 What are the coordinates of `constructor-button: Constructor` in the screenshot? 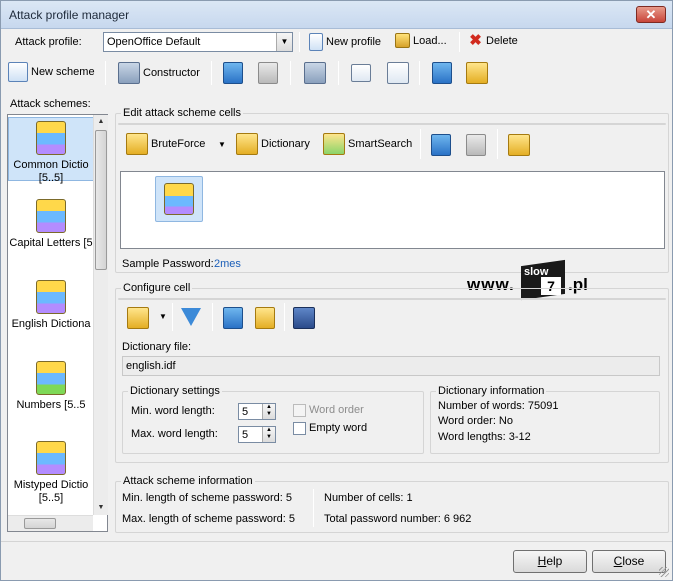 It's located at (159, 73).